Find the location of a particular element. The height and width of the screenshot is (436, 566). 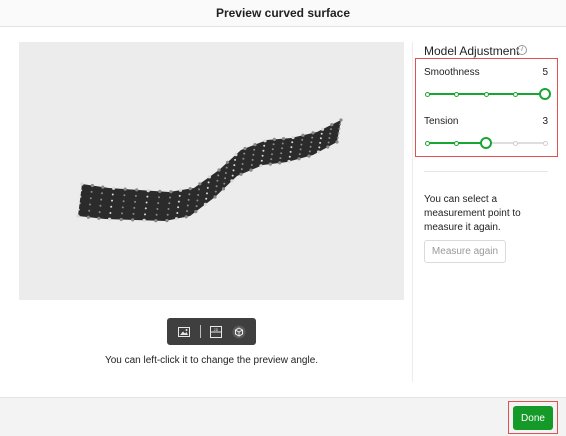

flat-view-icon: 2D is located at coordinates (215, 331).